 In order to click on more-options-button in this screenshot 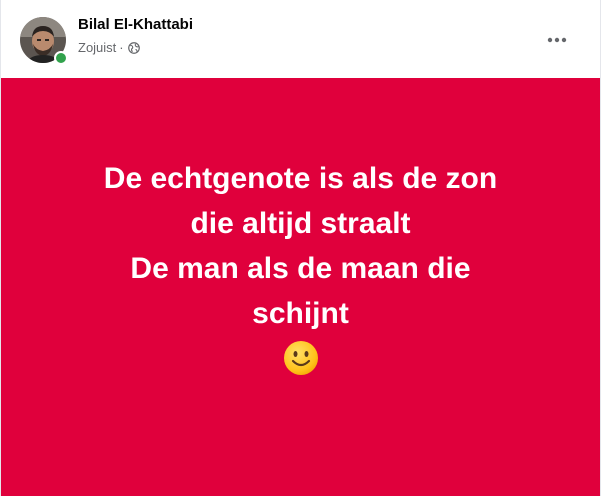, I will do `click(557, 40)`.